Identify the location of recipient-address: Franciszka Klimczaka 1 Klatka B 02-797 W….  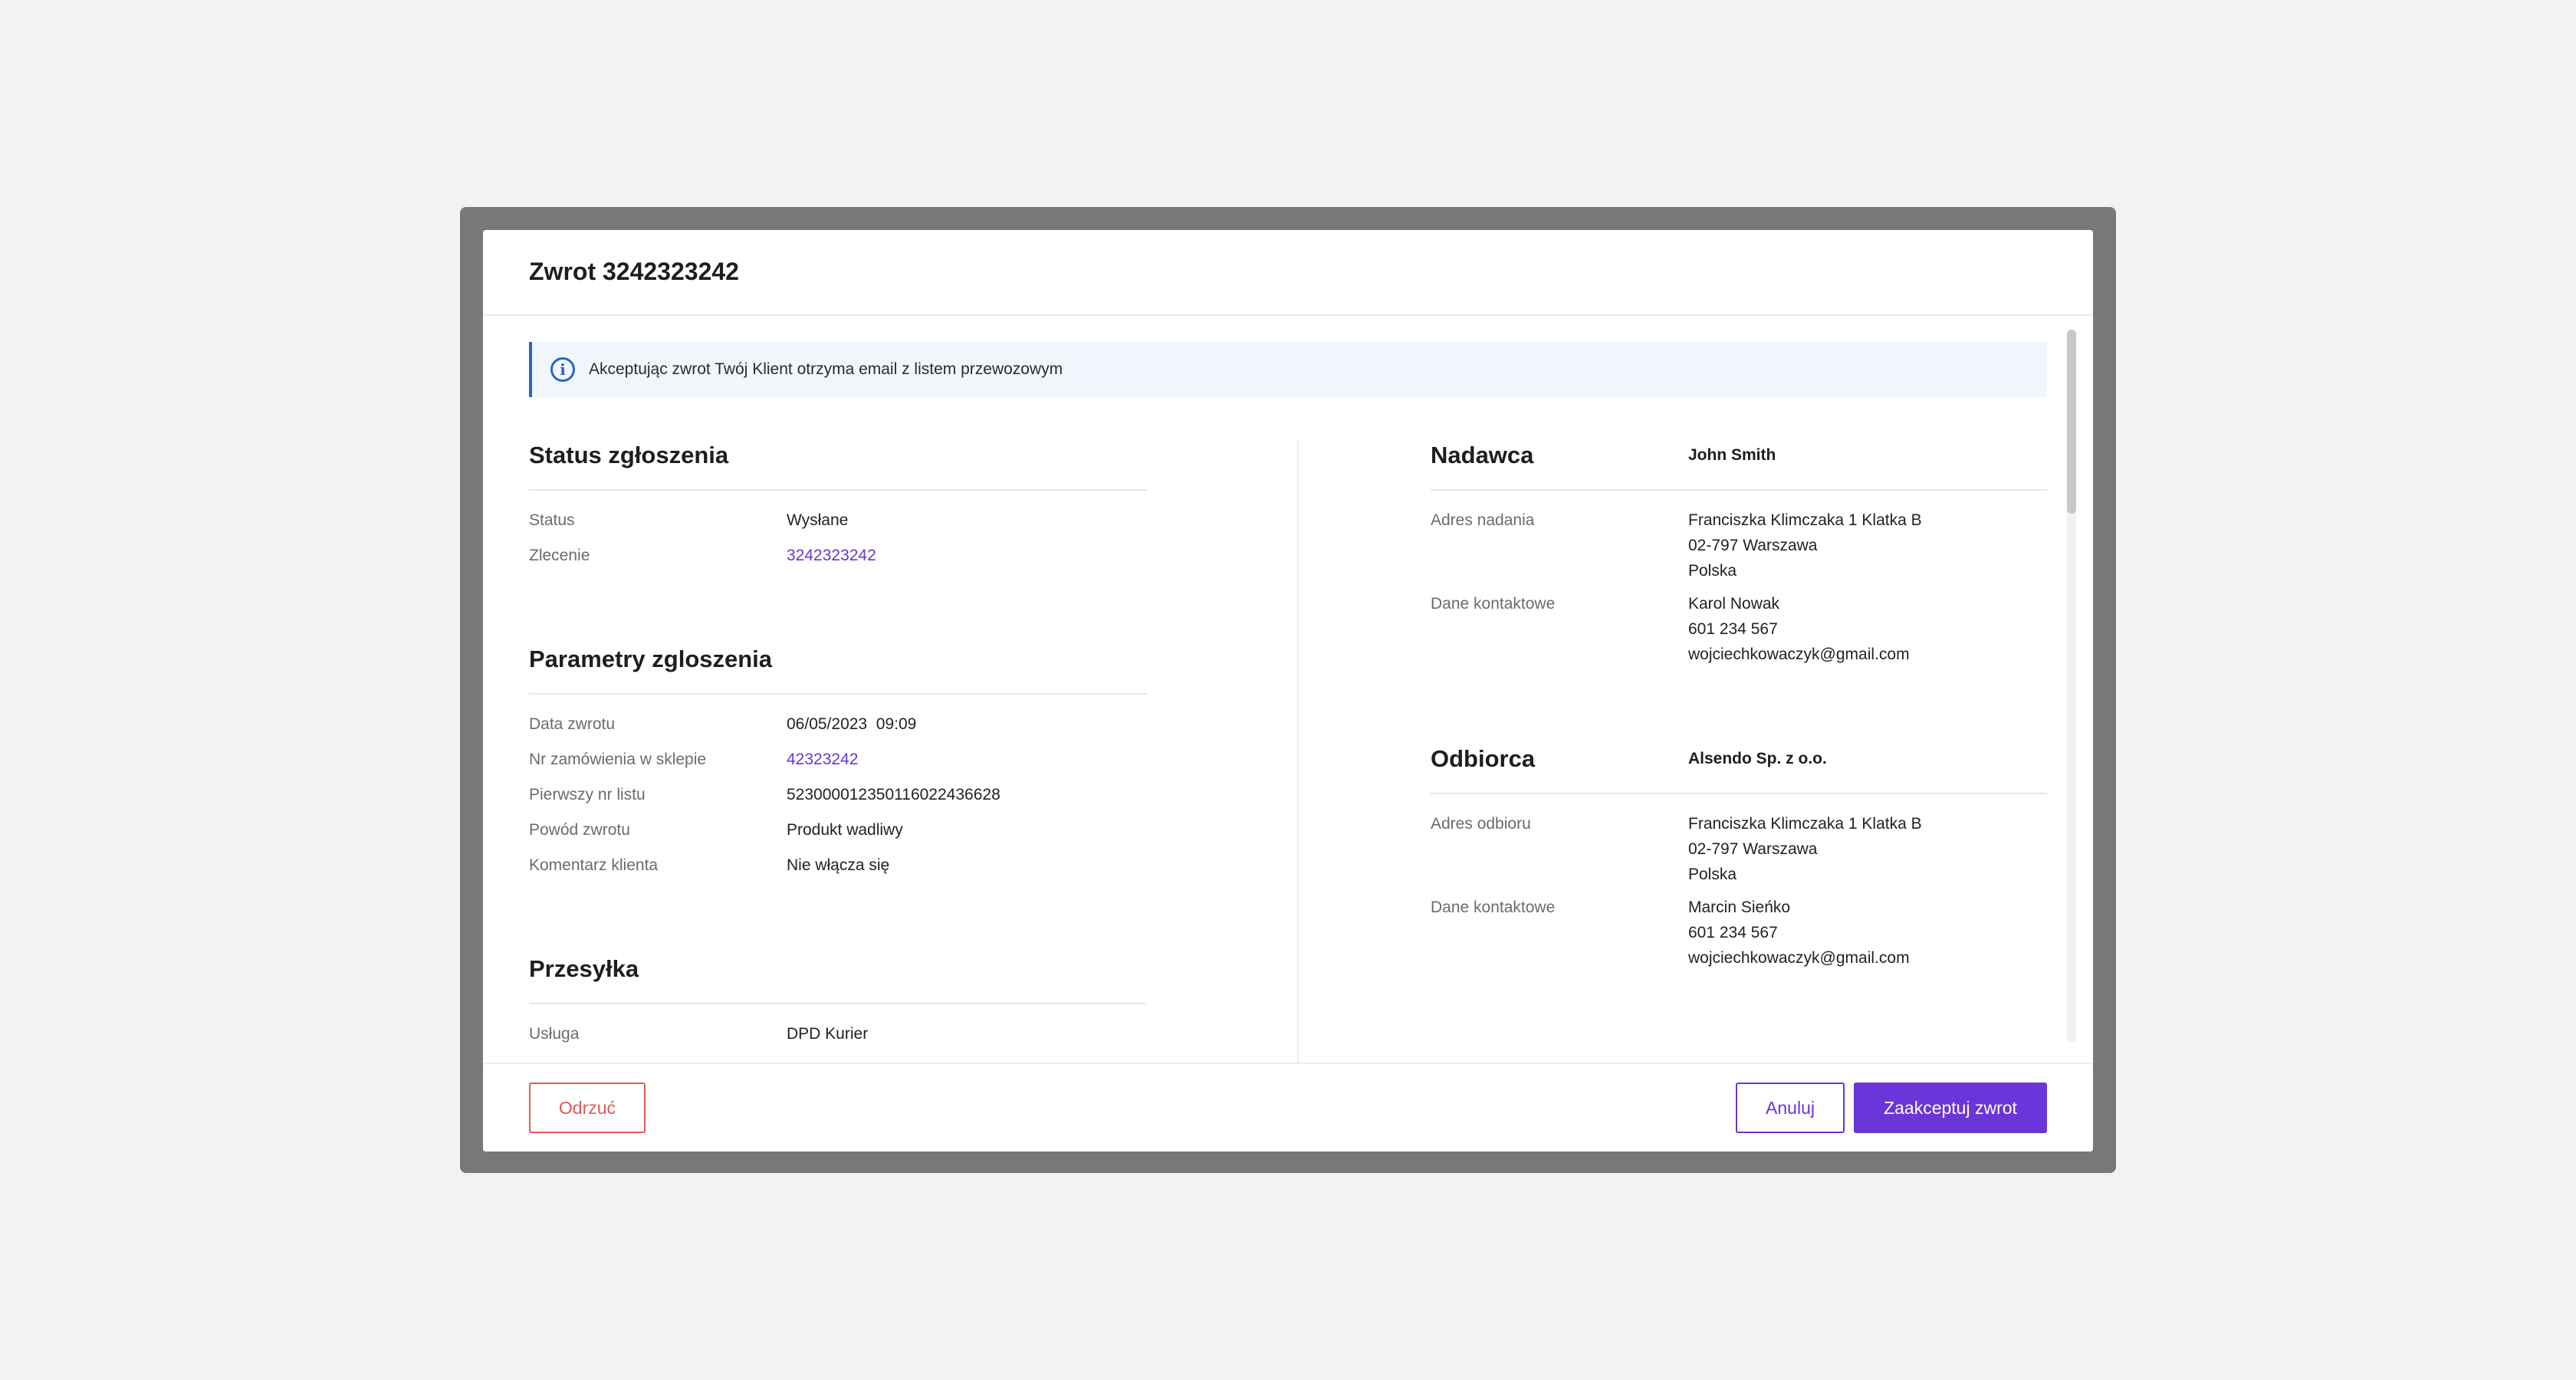
(1805, 849).